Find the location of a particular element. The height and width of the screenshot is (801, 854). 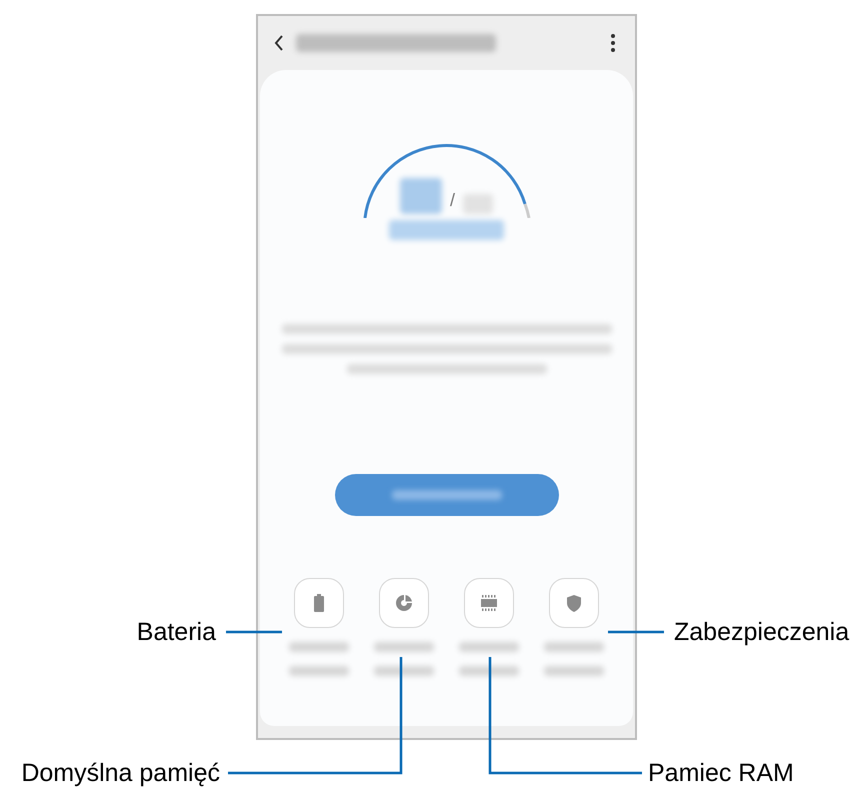

callout-label: Pamiec RAM is located at coordinates (721, 773).